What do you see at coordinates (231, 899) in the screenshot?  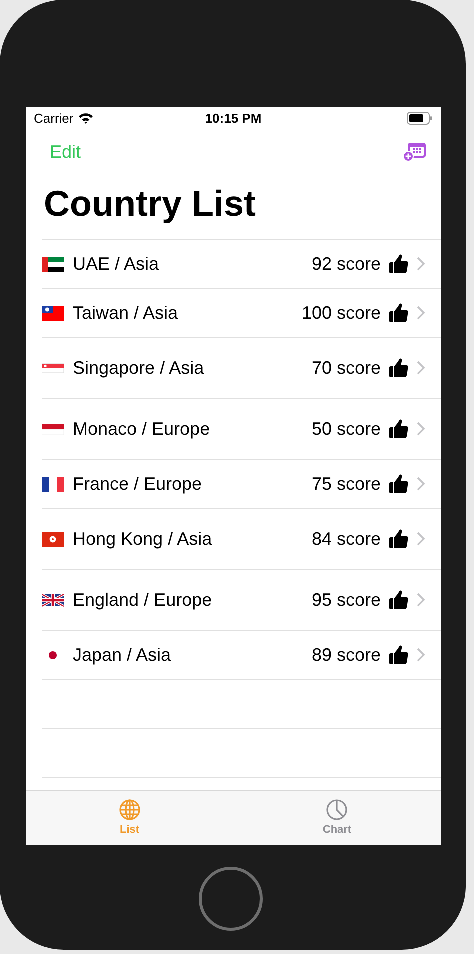 I see `home-button` at bounding box center [231, 899].